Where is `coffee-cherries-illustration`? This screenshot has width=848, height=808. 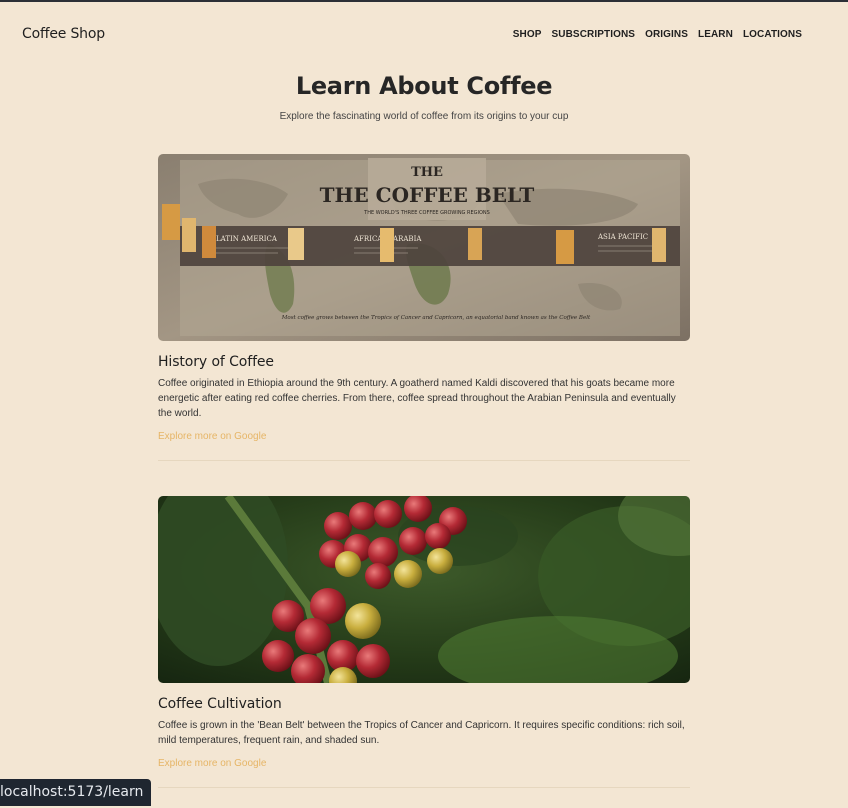
coffee-cherries-illustration is located at coordinates (424, 589).